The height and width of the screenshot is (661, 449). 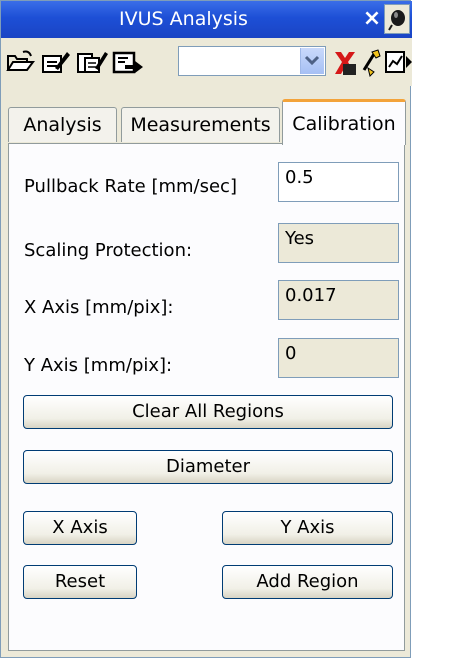 I want to click on more-button, so click(x=409, y=62).